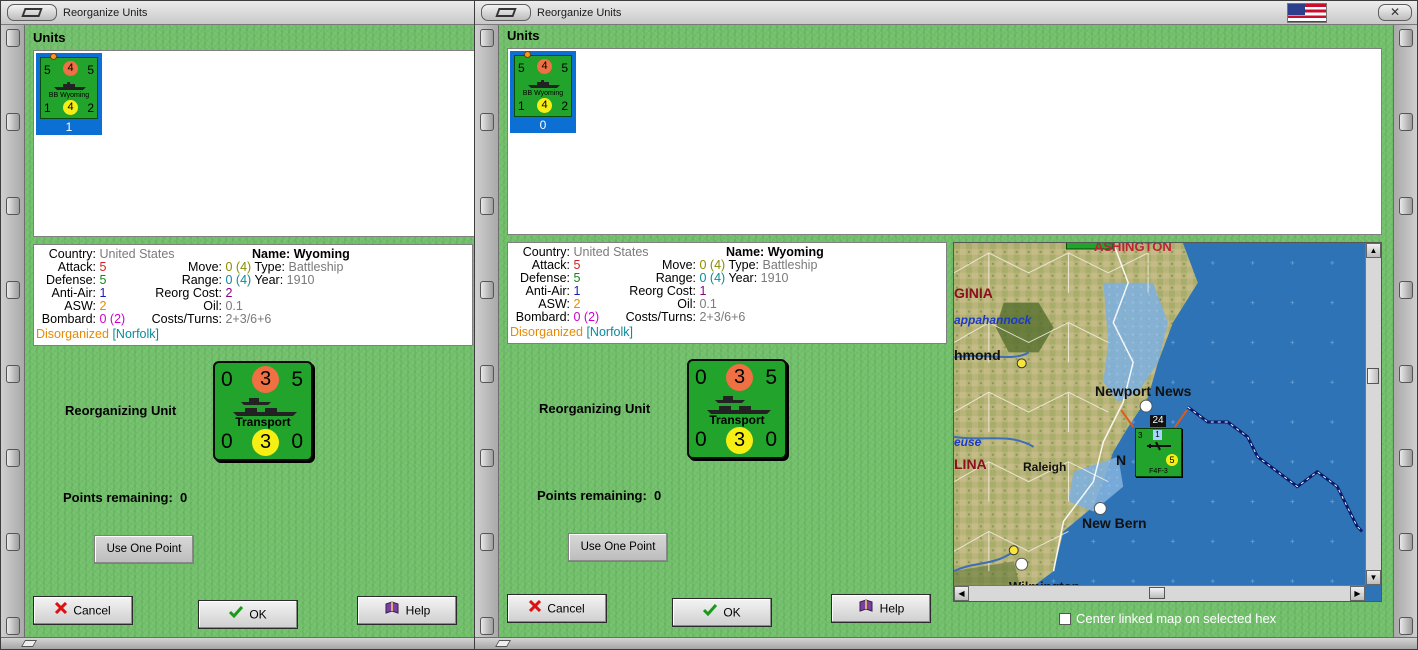 The width and height of the screenshot is (1418, 650). Describe the element at coordinates (543, 125) in the screenshot. I see `unit-count: 0` at that location.